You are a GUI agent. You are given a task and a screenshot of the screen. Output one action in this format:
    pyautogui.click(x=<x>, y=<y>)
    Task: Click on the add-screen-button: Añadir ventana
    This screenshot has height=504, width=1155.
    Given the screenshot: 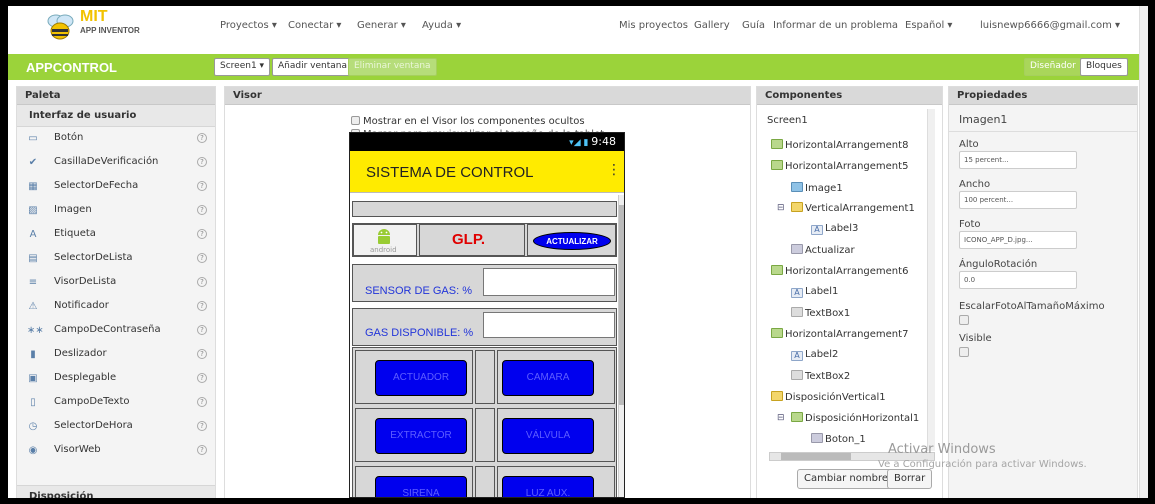 What is the action you would take?
    pyautogui.click(x=312, y=67)
    